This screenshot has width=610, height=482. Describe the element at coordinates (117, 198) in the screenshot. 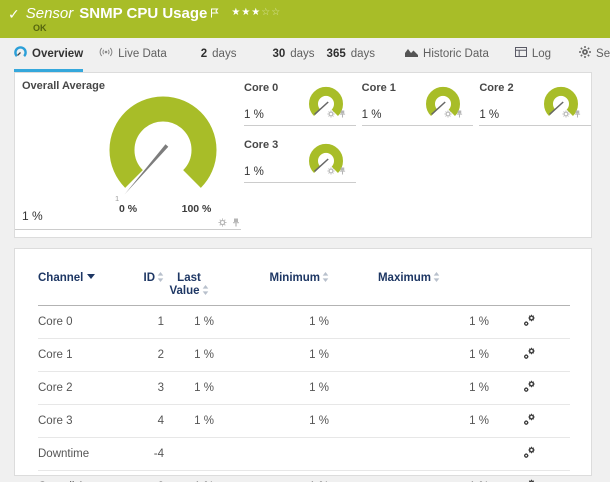

I see `gauge-tick-label: 1` at that location.